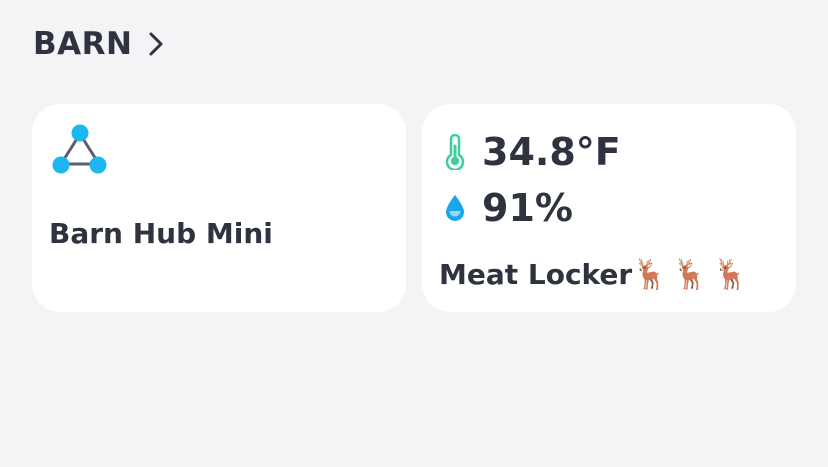 This screenshot has width=828, height=467. What do you see at coordinates (156, 44) in the screenshot?
I see `chevron-right-icon` at bounding box center [156, 44].